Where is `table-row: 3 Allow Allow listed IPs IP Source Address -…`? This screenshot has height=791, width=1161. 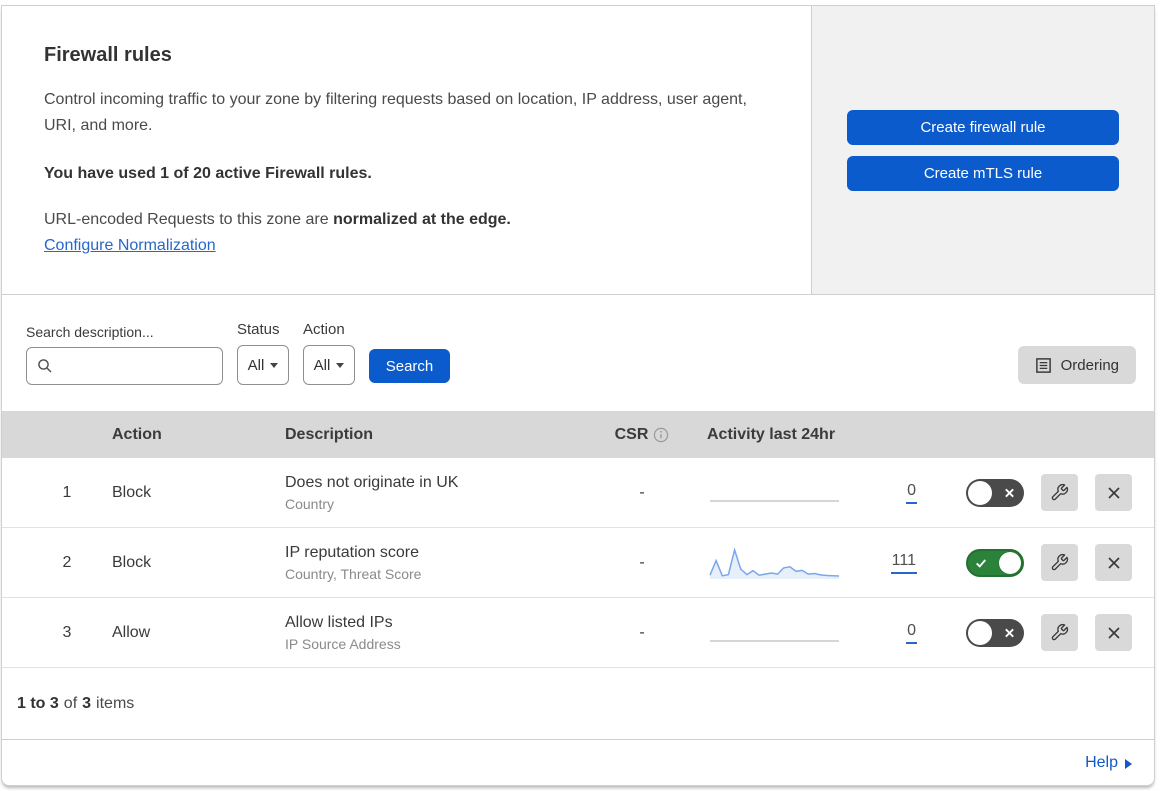 table-row: 3 Allow Allow listed IPs IP Source Address -… is located at coordinates (578, 633).